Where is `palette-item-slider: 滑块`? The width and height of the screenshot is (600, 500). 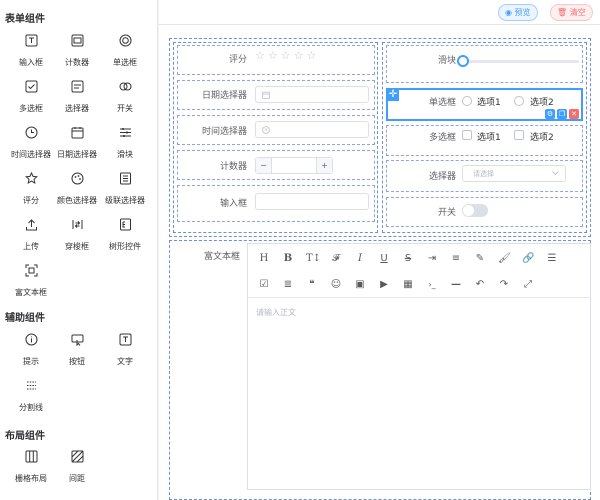 palette-item-slider: 滑块 is located at coordinates (125, 142).